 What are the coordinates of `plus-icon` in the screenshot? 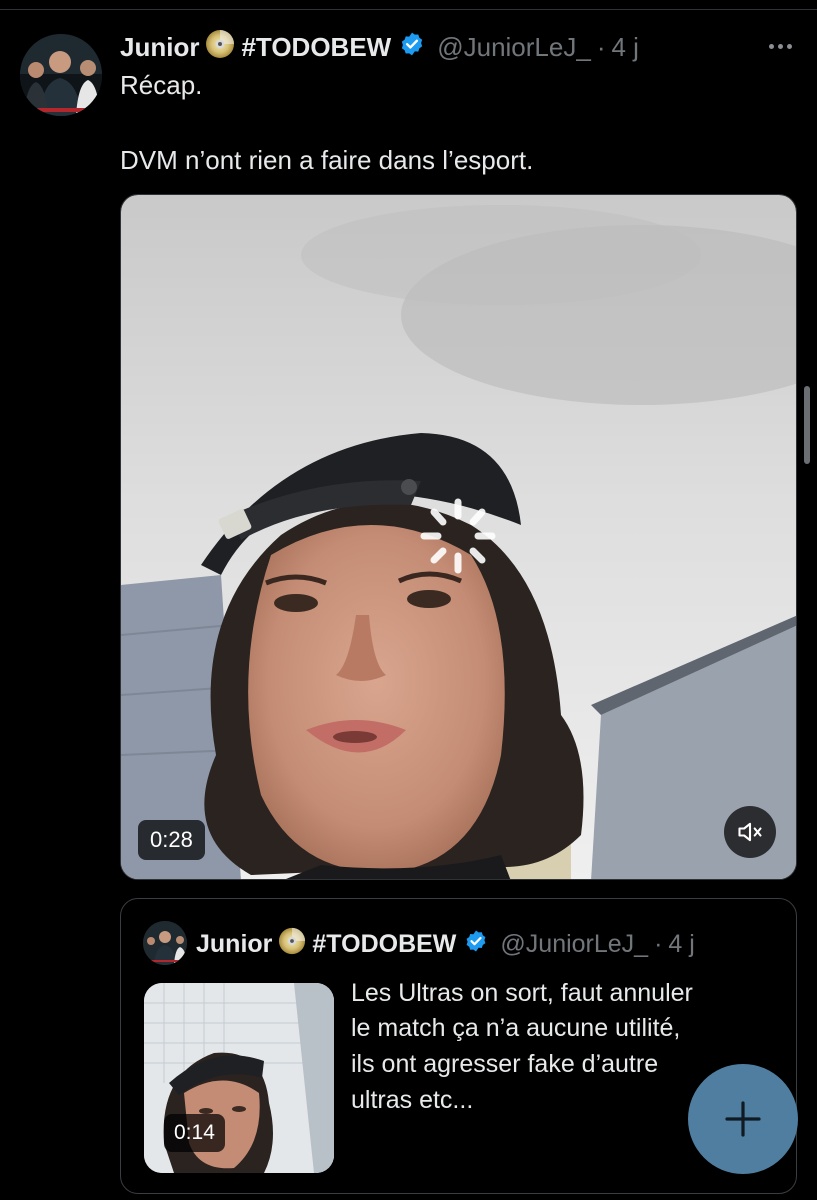 It's located at (743, 1119).